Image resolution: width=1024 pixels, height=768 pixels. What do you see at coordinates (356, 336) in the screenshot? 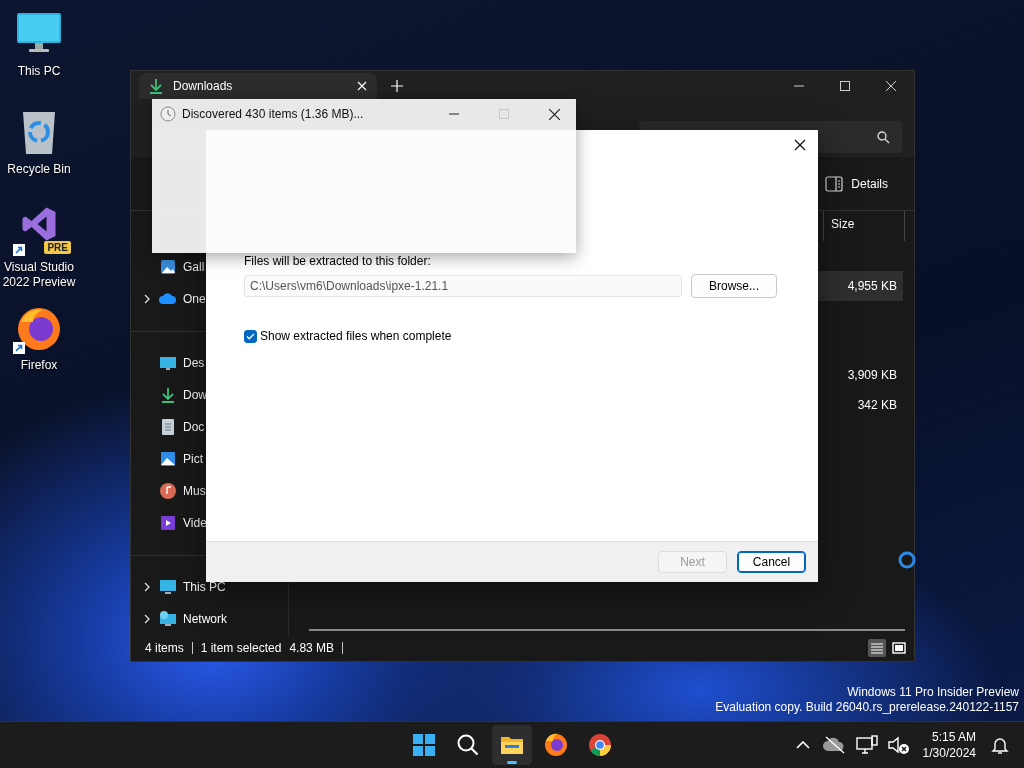
I see `checkbox-label: Show extracted files when complete` at bounding box center [356, 336].